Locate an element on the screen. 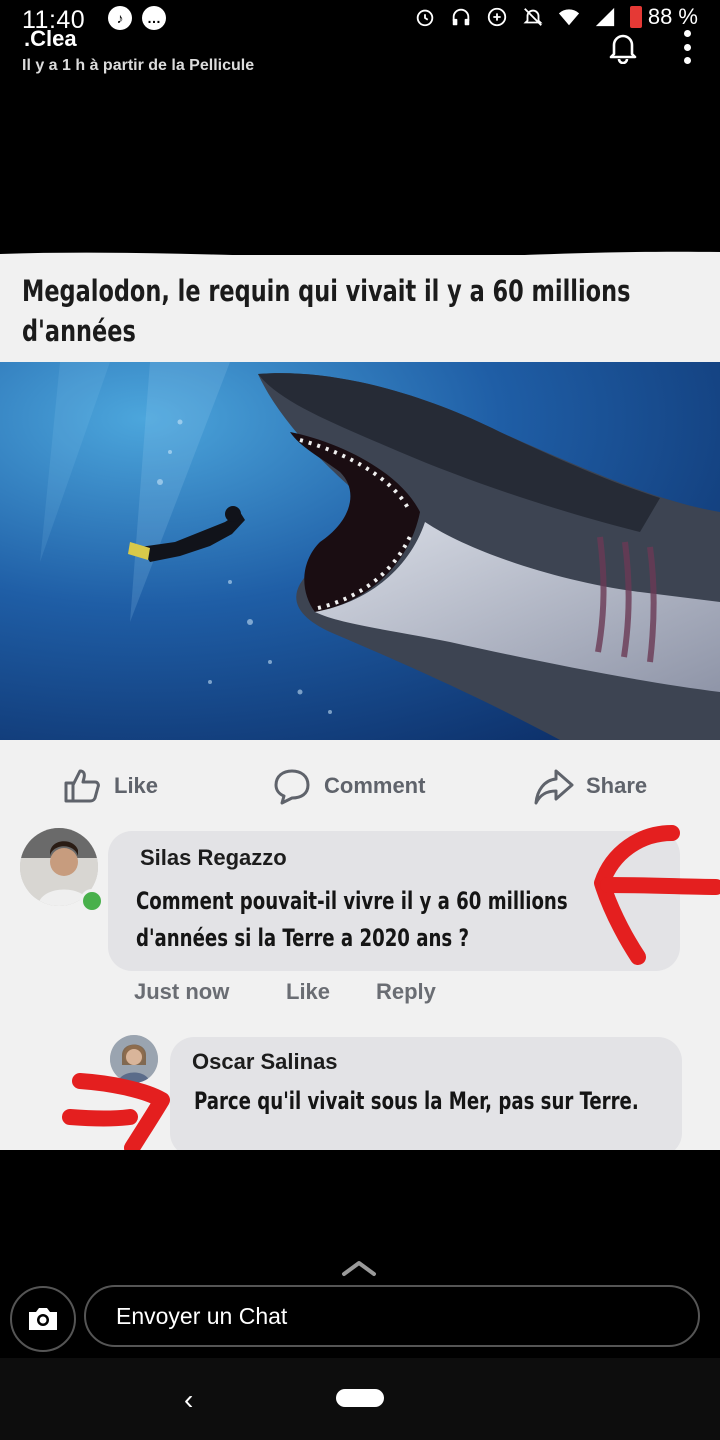  avatar is located at coordinates (134, 1059).